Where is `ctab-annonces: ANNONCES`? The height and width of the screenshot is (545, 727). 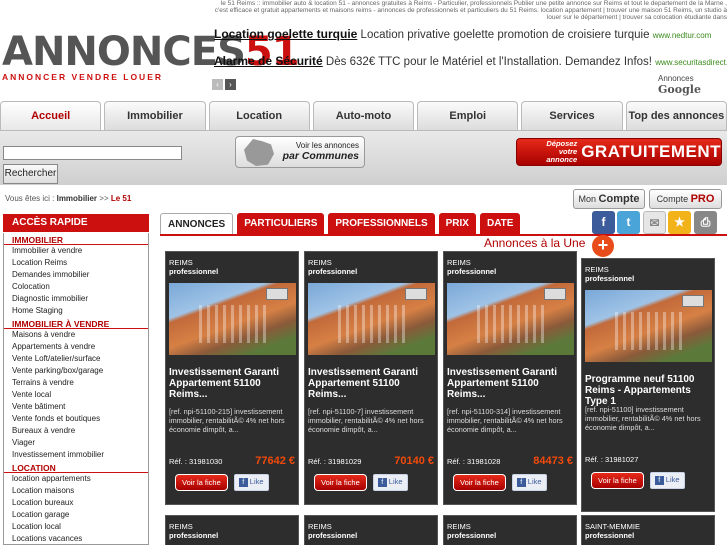 ctab-annonces: ANNONCES is located at coordinates (197, 224).